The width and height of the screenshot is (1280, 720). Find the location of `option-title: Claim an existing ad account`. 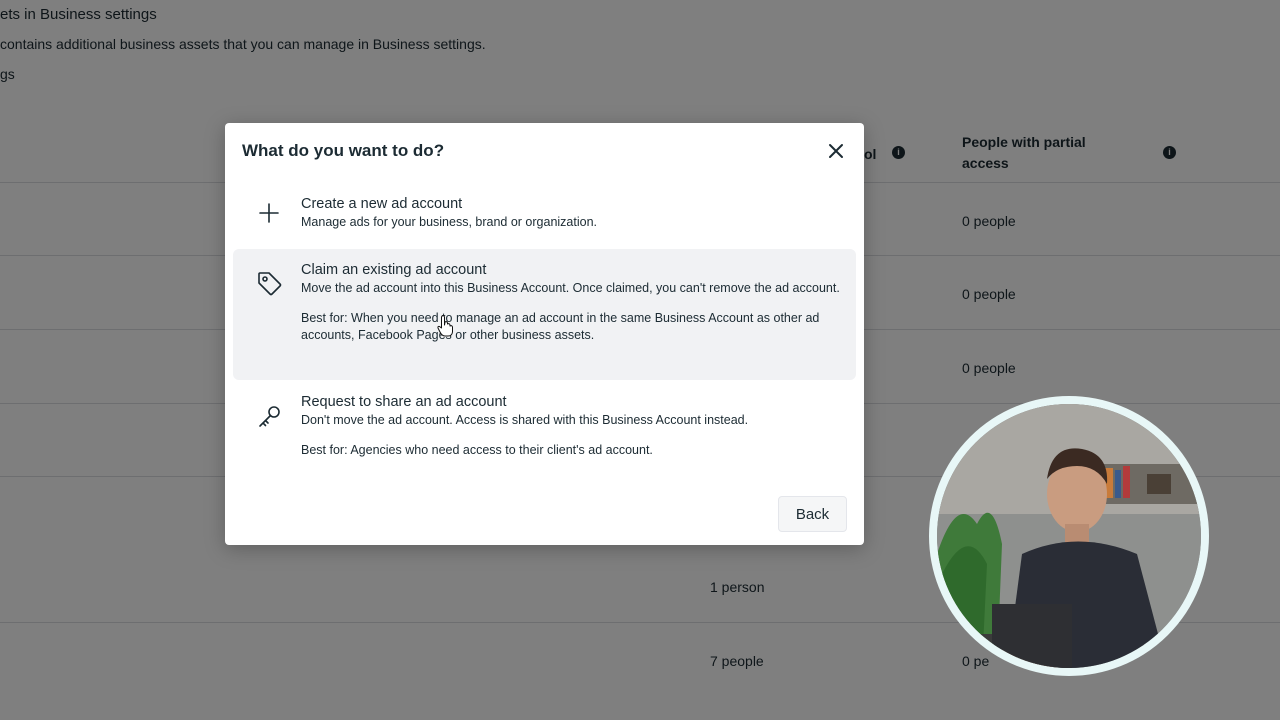

option-title: Claim an existing ad account is located at coordinates (394, 270).